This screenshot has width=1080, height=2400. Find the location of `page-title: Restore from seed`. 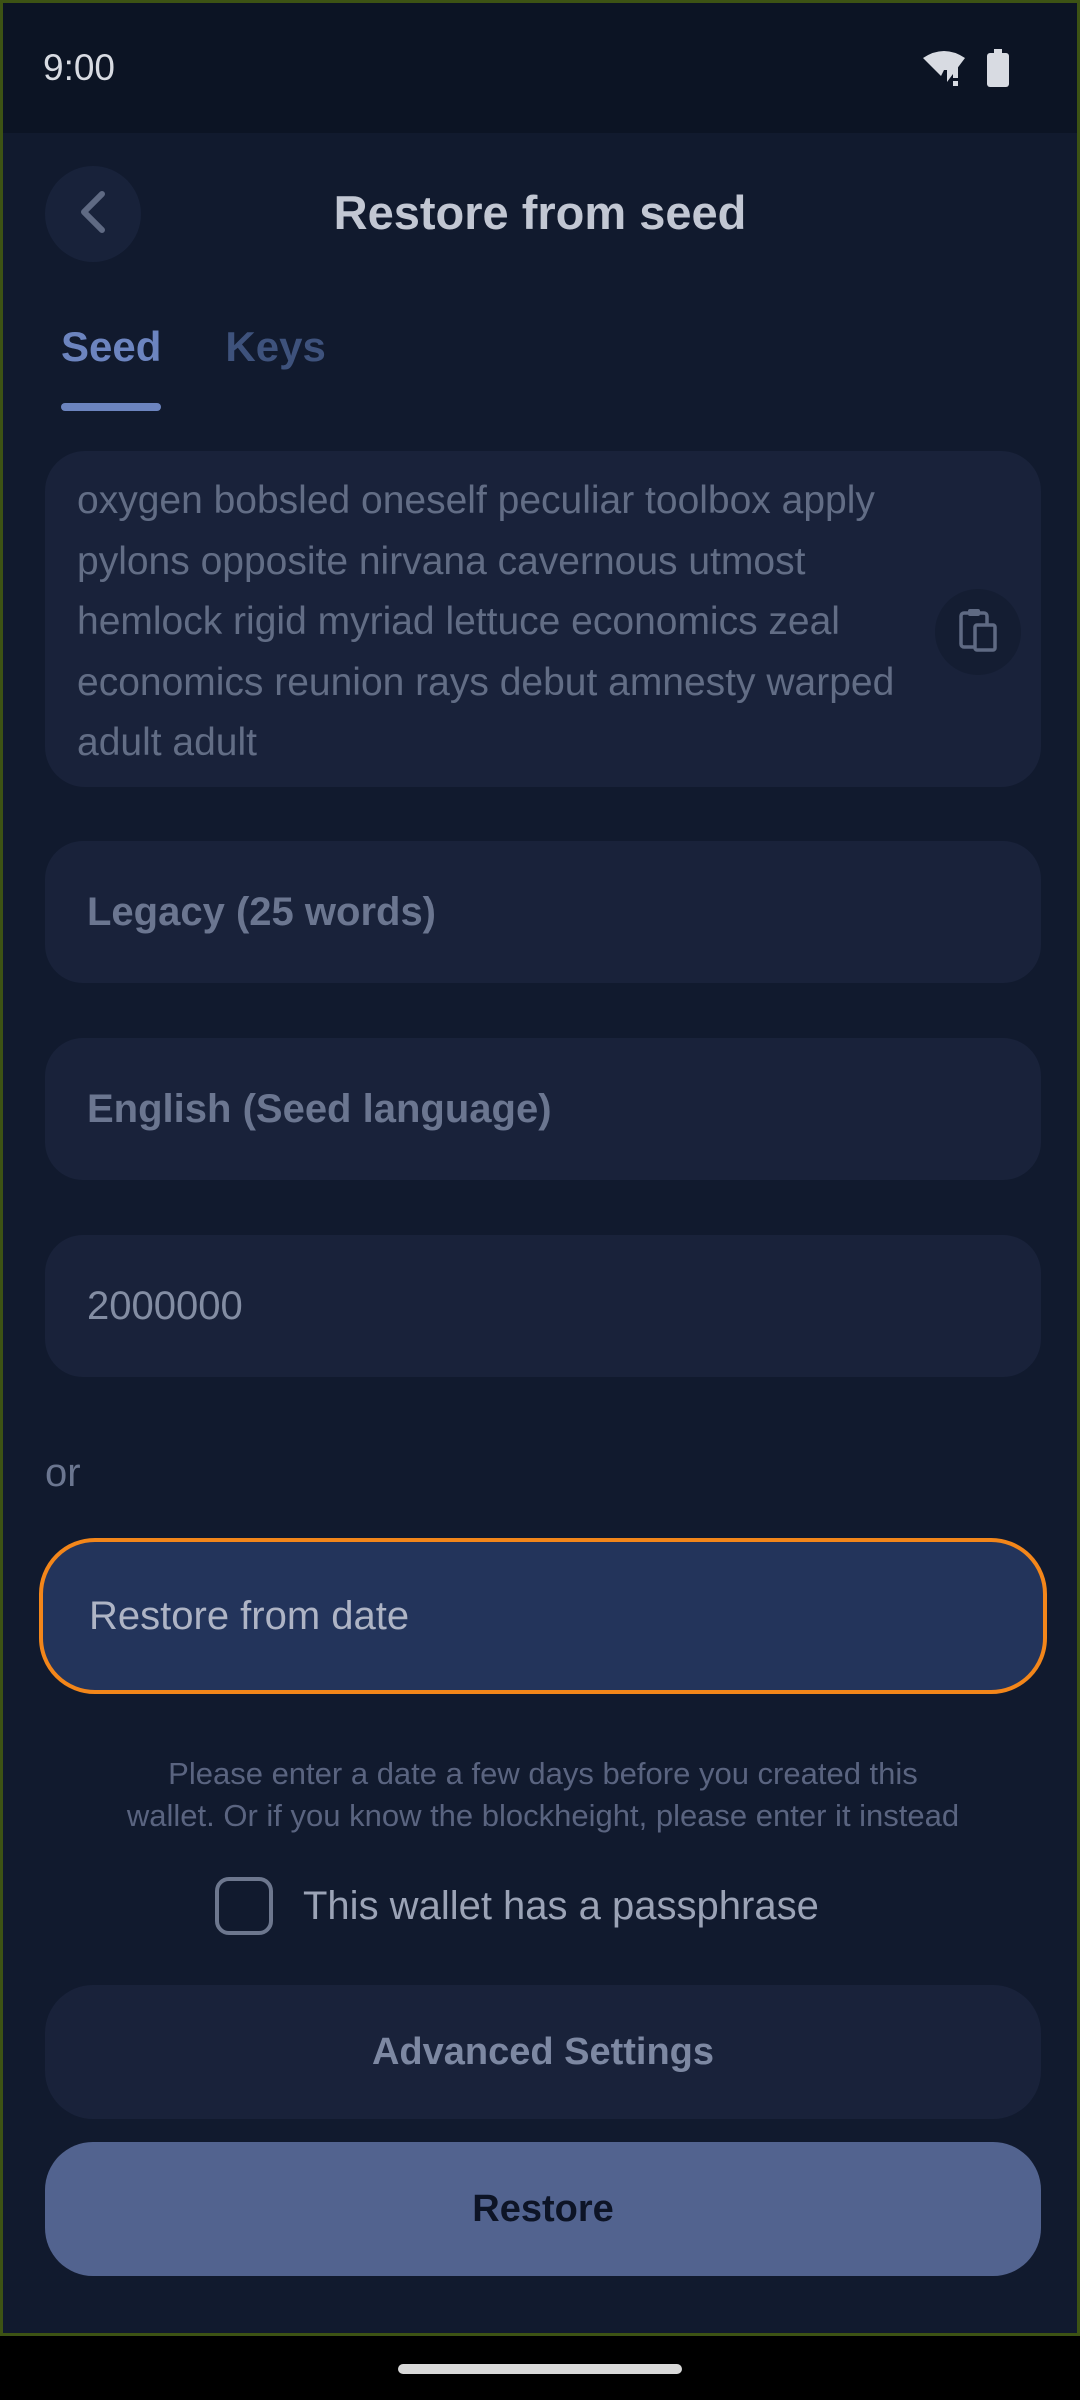

page-title: Restore from seed is located at coordinates (540, 212).